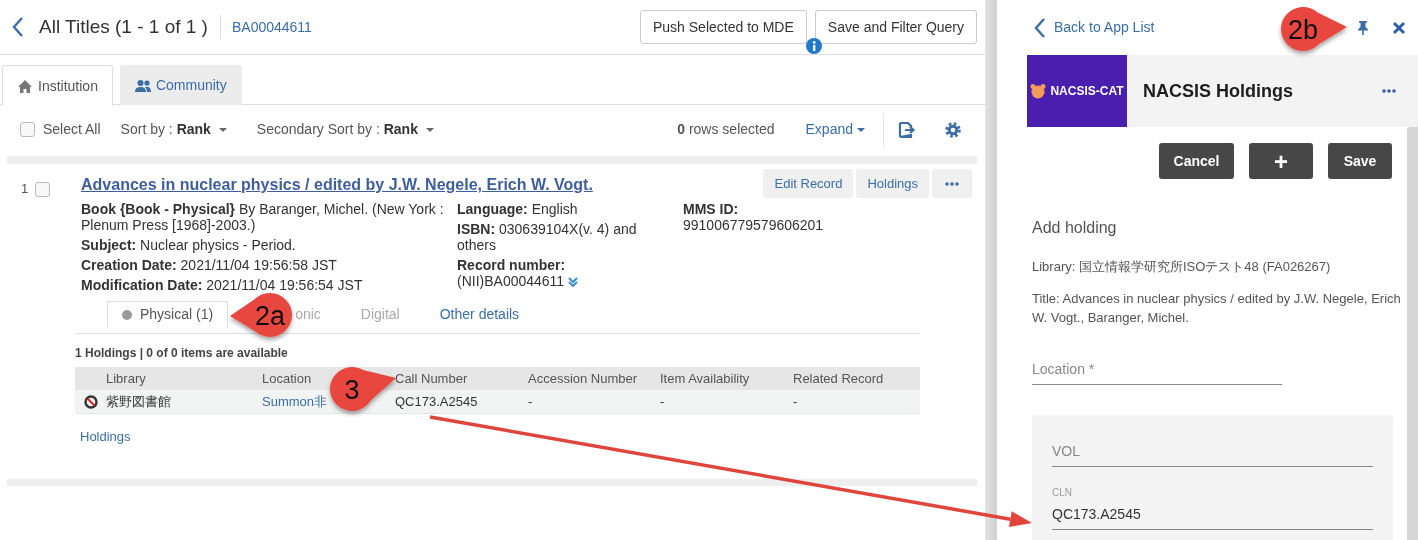 This screenshot has height=540, width=1418. What do you see at coordinates (123, 26) in the screenshot?
I see `page-title: All Titles (1 - 1 of 1 )` at bounding box center [123, 26].